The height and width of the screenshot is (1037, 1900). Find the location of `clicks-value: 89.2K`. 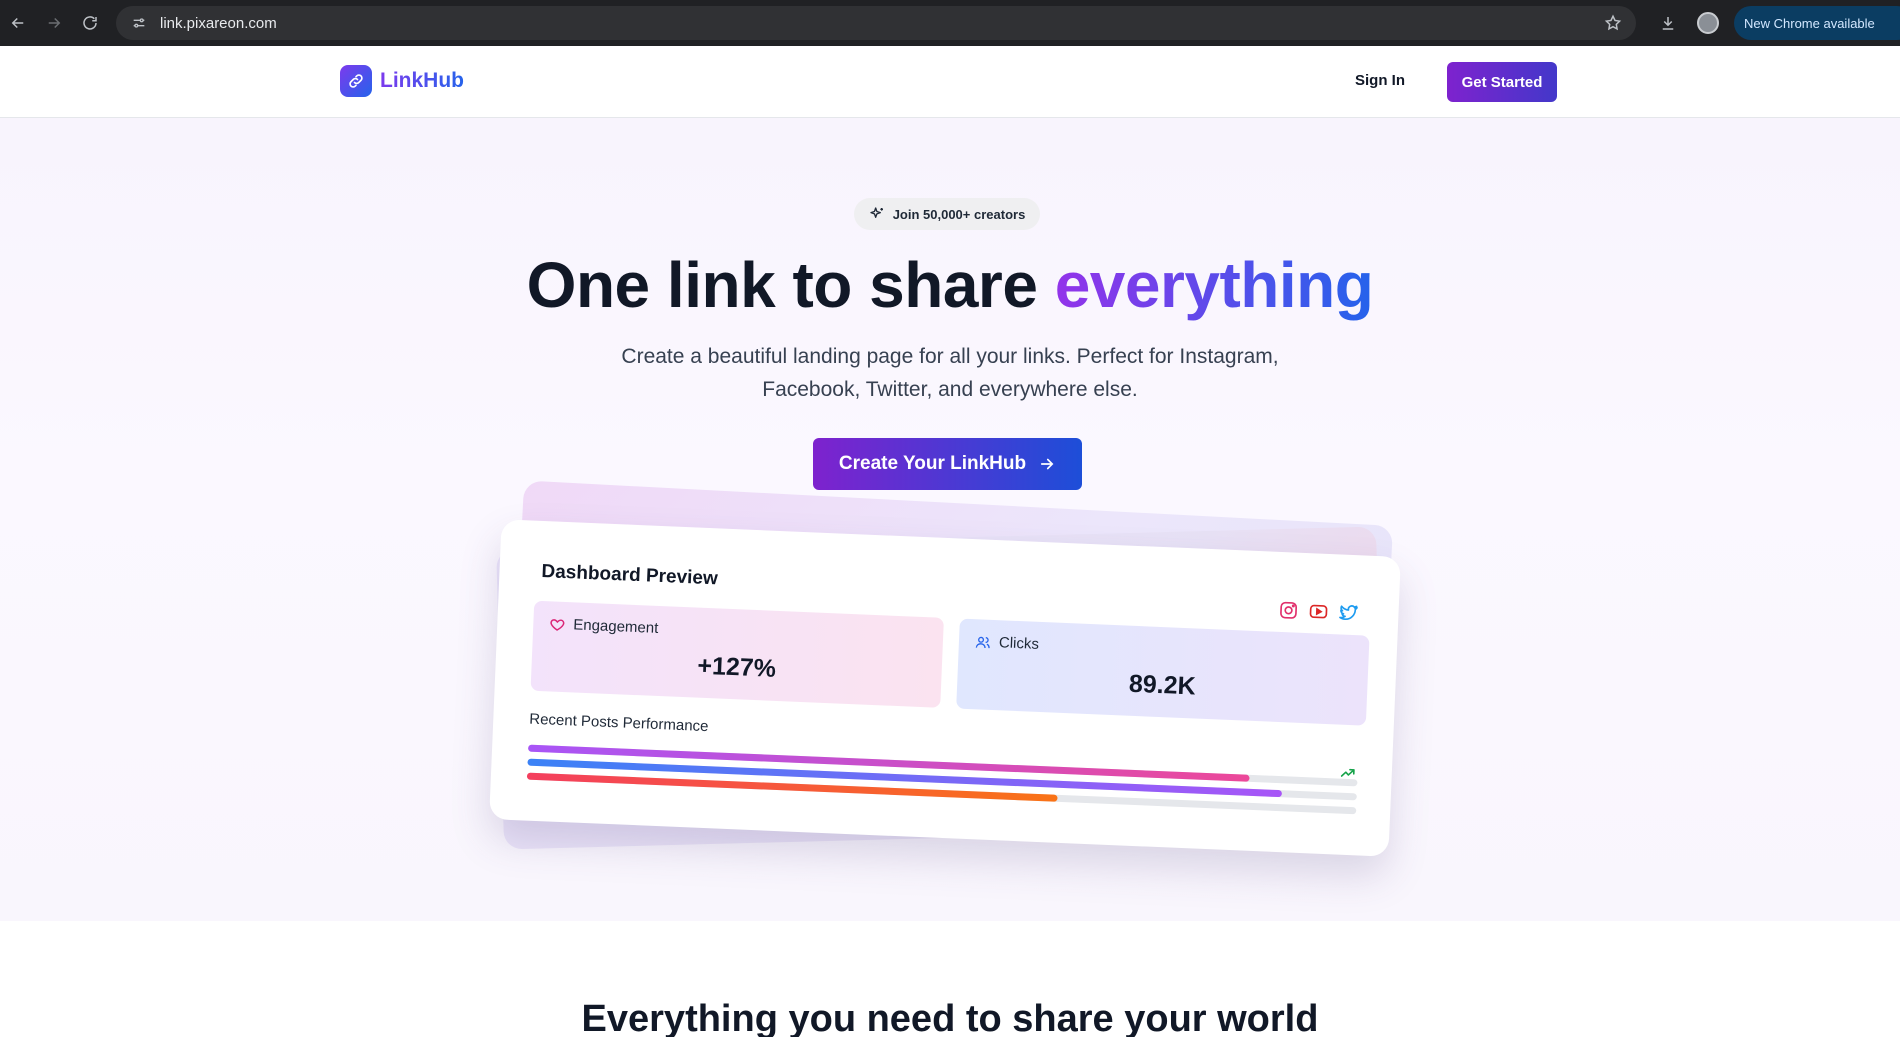

clicks-value: 89.2K is located at coordinates (1162, 685).